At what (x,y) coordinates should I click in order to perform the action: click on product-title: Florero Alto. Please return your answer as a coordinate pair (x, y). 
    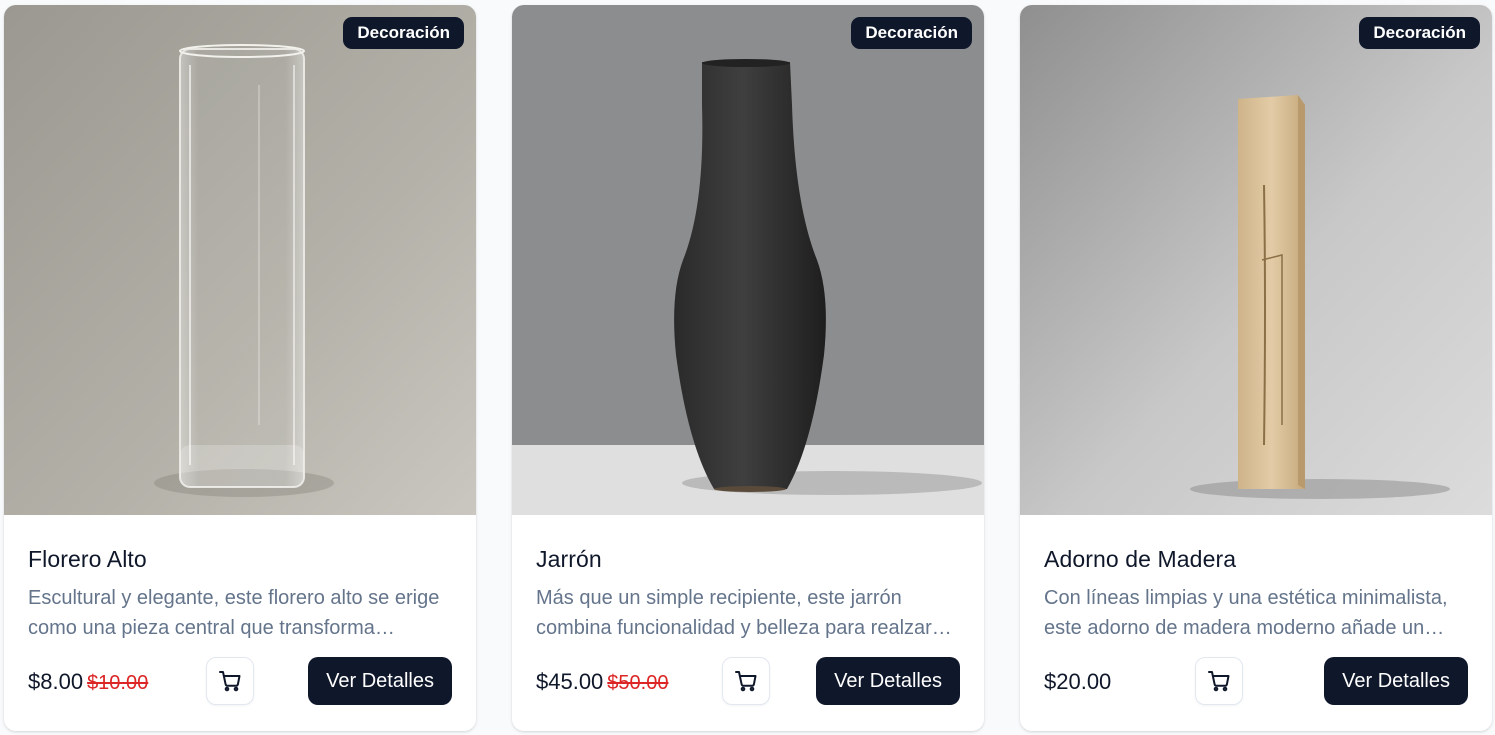
    Looking at the image, I should click on (240, 559).